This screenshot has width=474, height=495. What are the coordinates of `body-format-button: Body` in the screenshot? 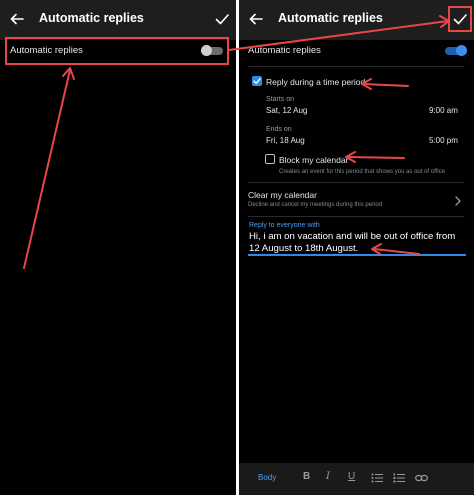 It's located at (267, 477).